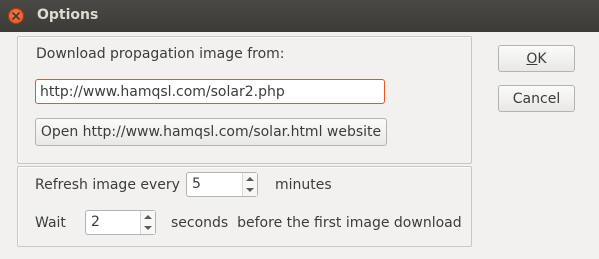 The image size is (599, 259). What do you see at coordinates (299, 16) in the screenshot?
I see `title-bar: Options` at bounding box center [299, 16].